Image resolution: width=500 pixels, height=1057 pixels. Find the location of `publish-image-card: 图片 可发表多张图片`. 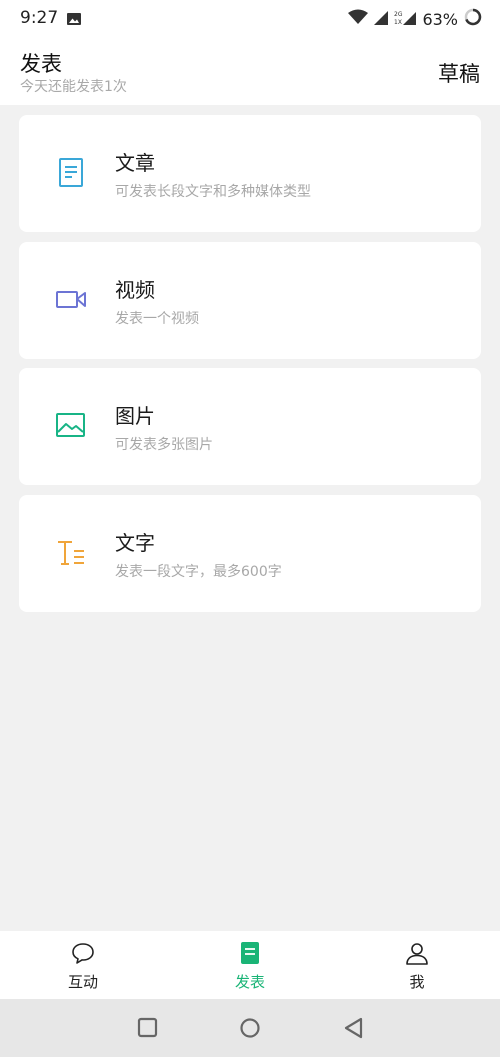

publish-image-card: 图片 可发表多张图片 is located at coordinates (250, 426).